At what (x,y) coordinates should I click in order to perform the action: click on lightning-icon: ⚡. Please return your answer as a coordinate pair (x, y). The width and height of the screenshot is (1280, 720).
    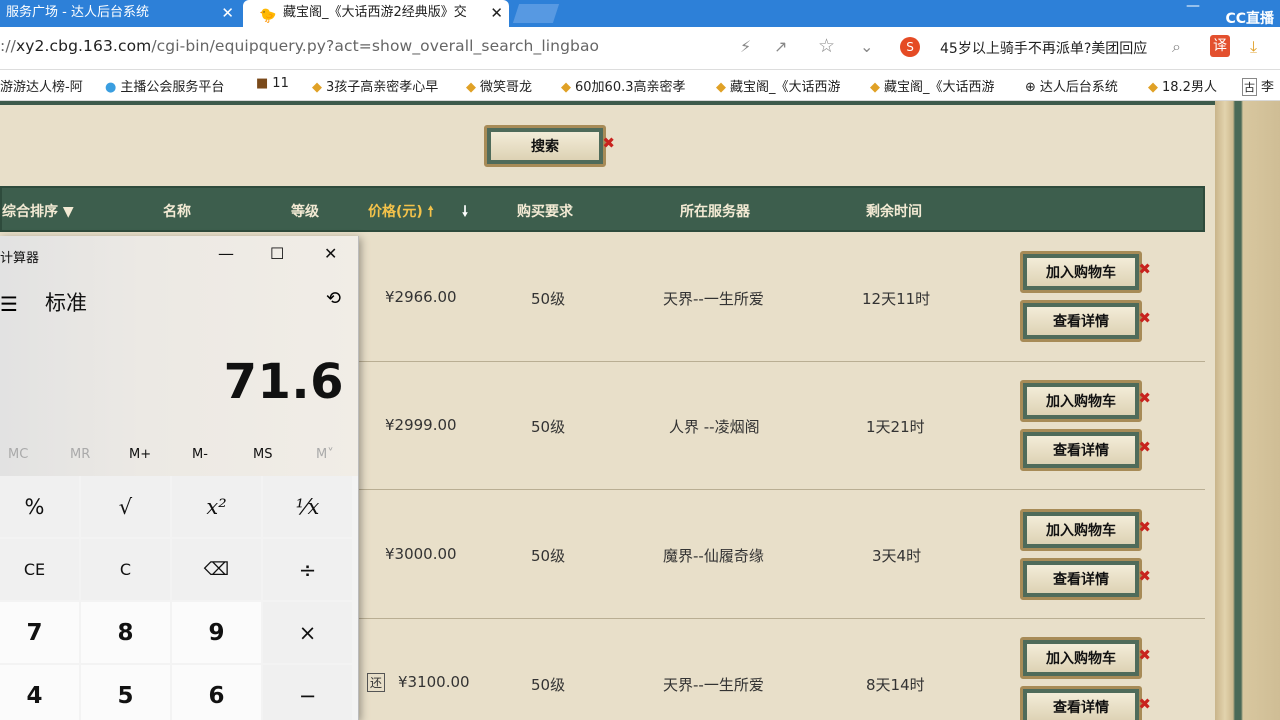
    Looking at the image, I should click on (745, 46).